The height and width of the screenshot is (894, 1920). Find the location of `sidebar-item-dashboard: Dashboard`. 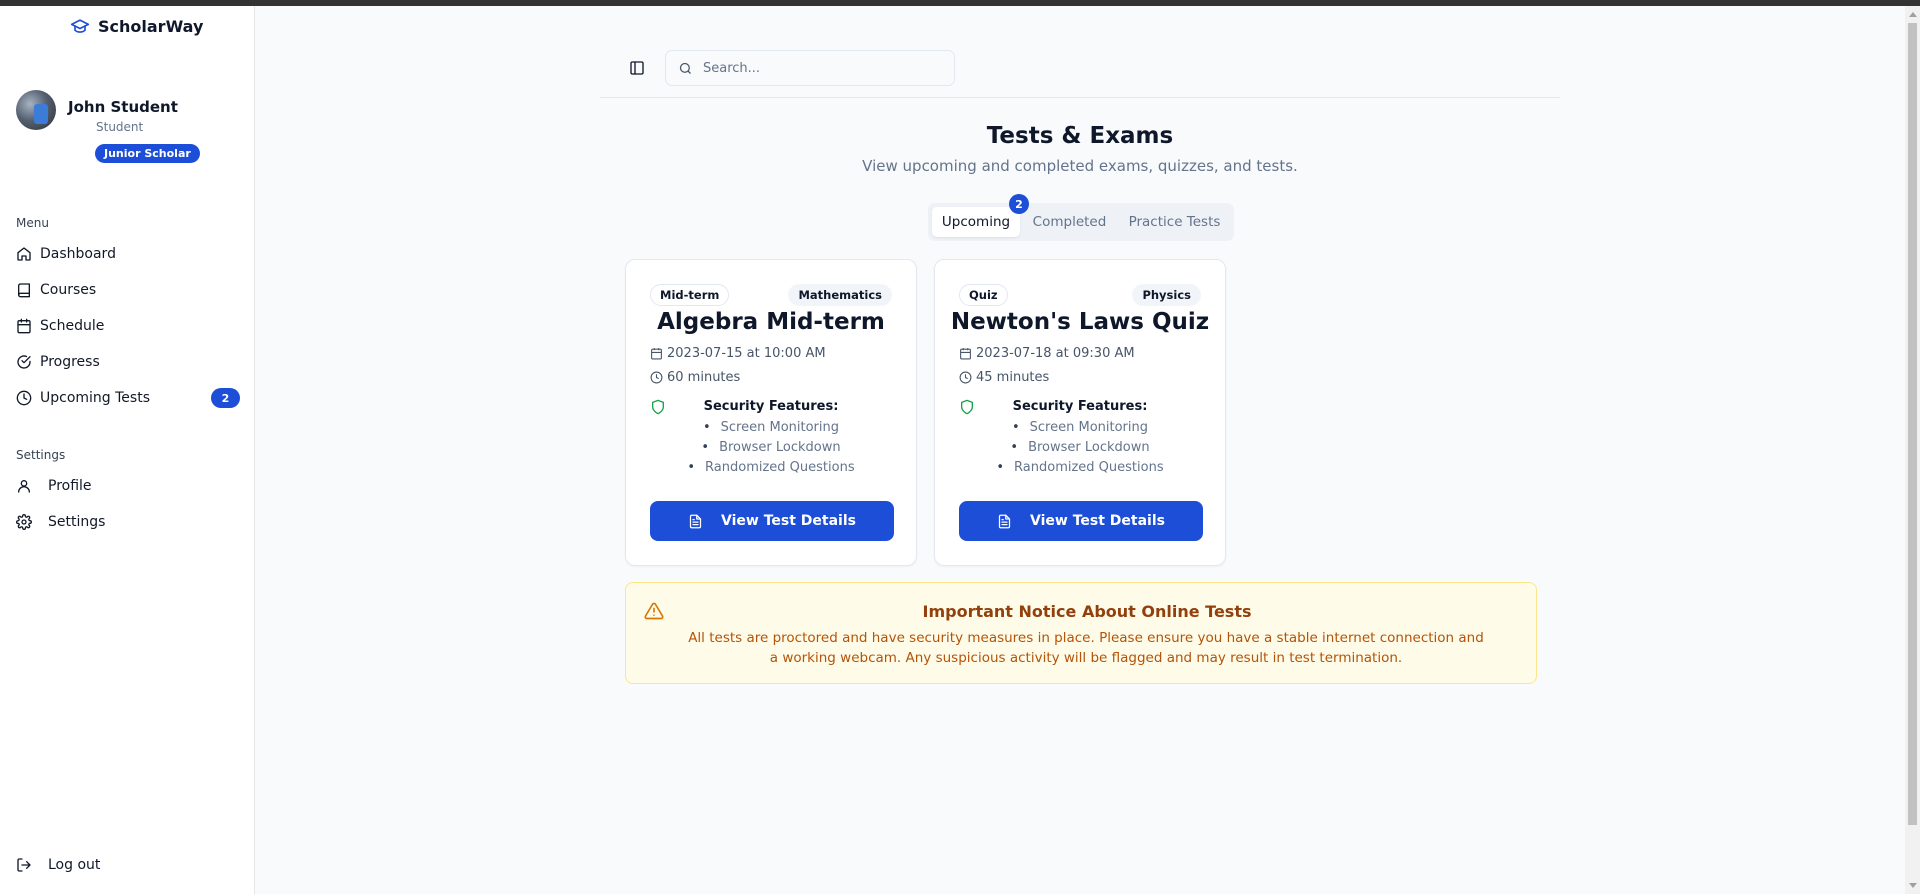

sidebar-item-dashboard: Dashboard is located at coordinates (128, 254).